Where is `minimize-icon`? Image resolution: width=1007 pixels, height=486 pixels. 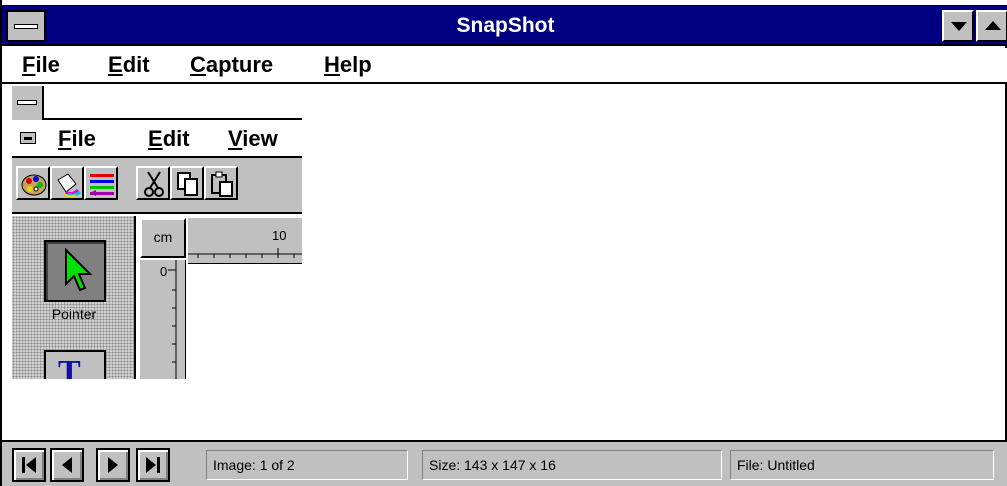
minimize-icon is located at coordinates (959, 26).